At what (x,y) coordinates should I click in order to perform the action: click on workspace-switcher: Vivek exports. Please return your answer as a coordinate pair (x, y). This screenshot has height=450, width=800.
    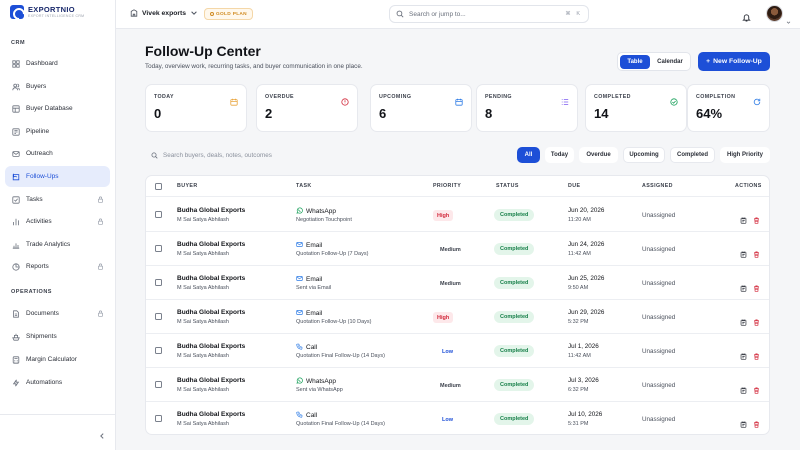
    Looking at the image, I should click on (164, 13).